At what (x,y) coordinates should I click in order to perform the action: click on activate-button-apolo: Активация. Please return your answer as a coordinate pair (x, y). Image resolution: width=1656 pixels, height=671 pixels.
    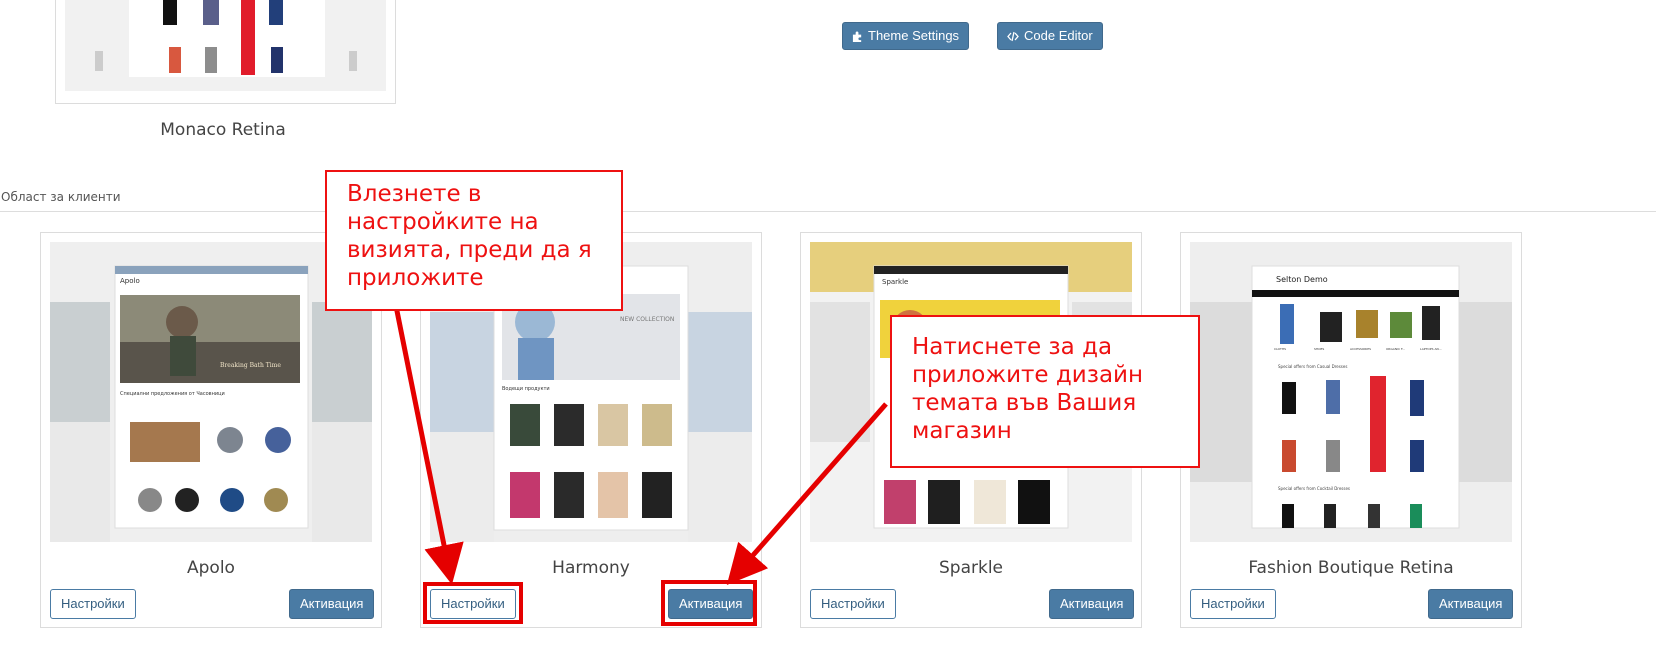
    Looking at the image, I should click on (332, 604).